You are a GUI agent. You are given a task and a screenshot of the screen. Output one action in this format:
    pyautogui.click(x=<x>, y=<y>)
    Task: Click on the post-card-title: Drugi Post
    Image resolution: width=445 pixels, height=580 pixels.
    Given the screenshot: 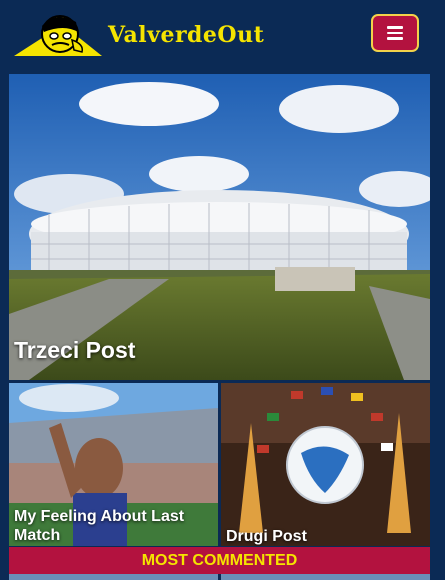 What is the action you would take?
    pyautogui.click(x=326, y=536)
    